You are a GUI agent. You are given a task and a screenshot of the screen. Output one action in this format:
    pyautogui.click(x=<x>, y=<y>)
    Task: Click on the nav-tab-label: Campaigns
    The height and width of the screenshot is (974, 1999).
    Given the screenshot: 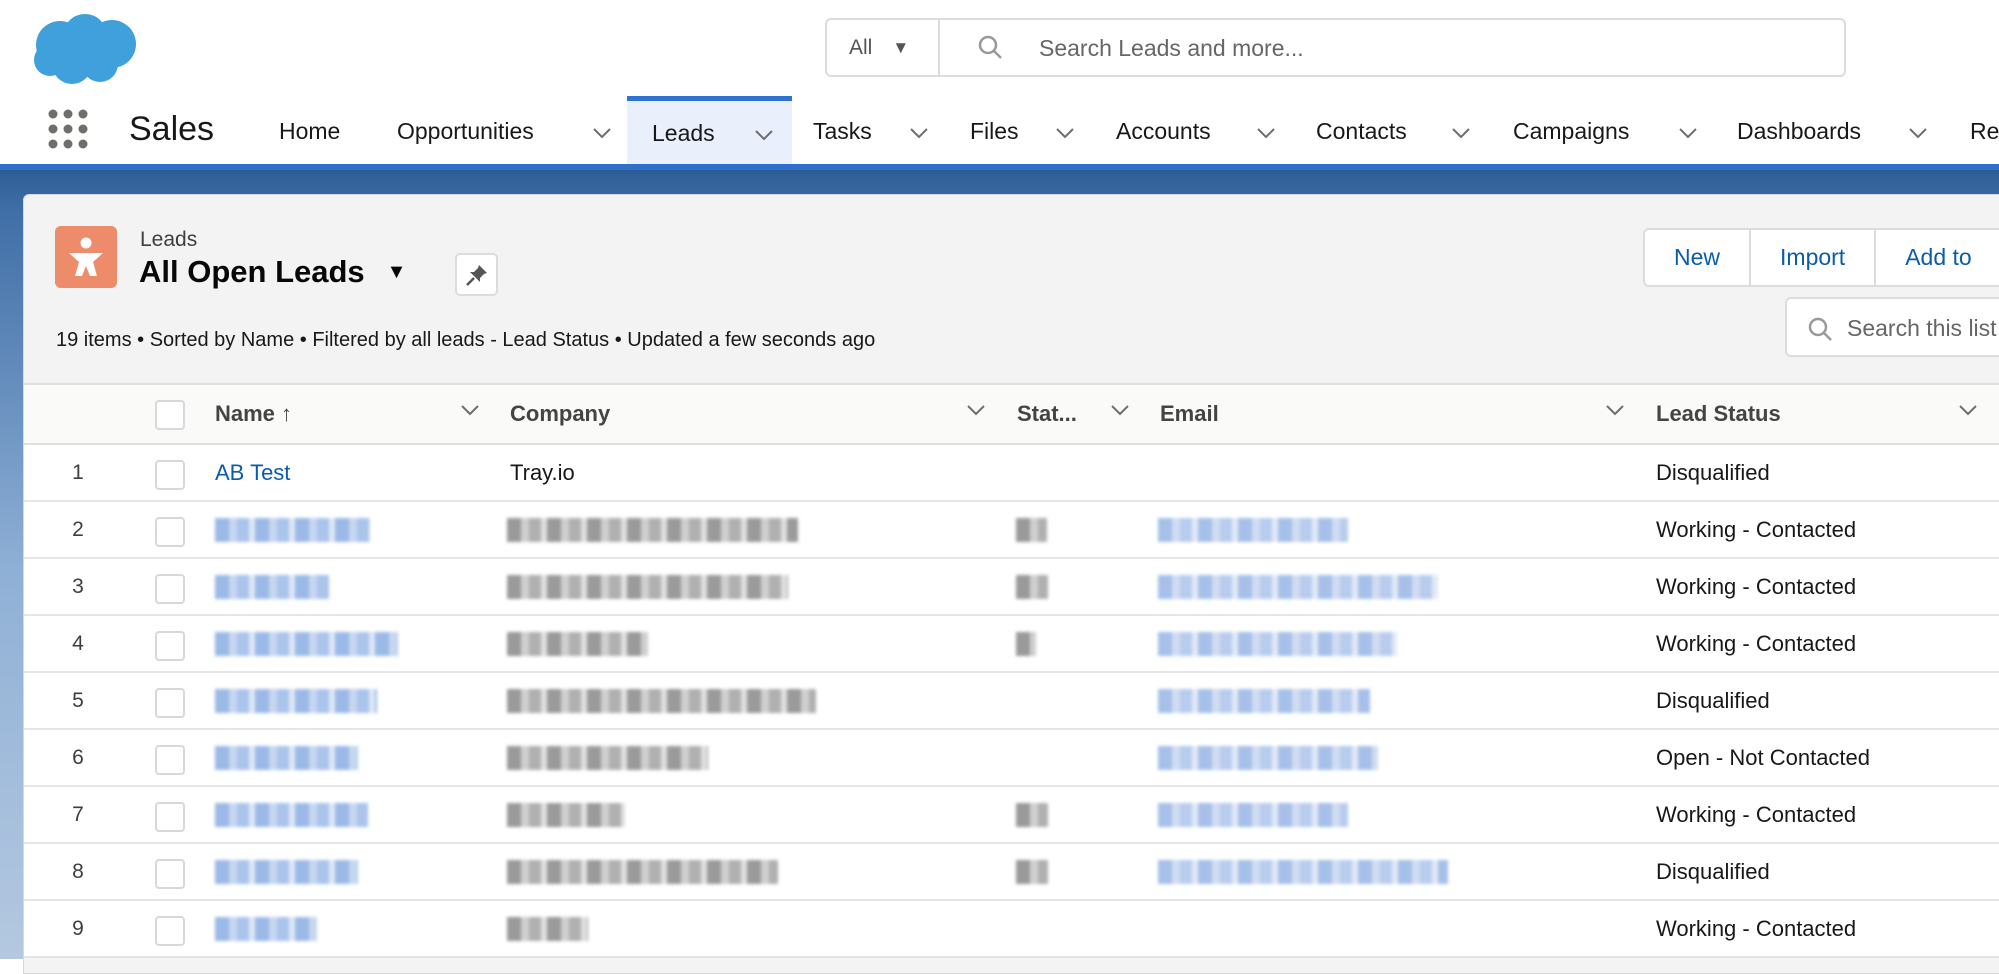 What is the action you would take?
    pyautogui.click(x=1571, y=130)
    